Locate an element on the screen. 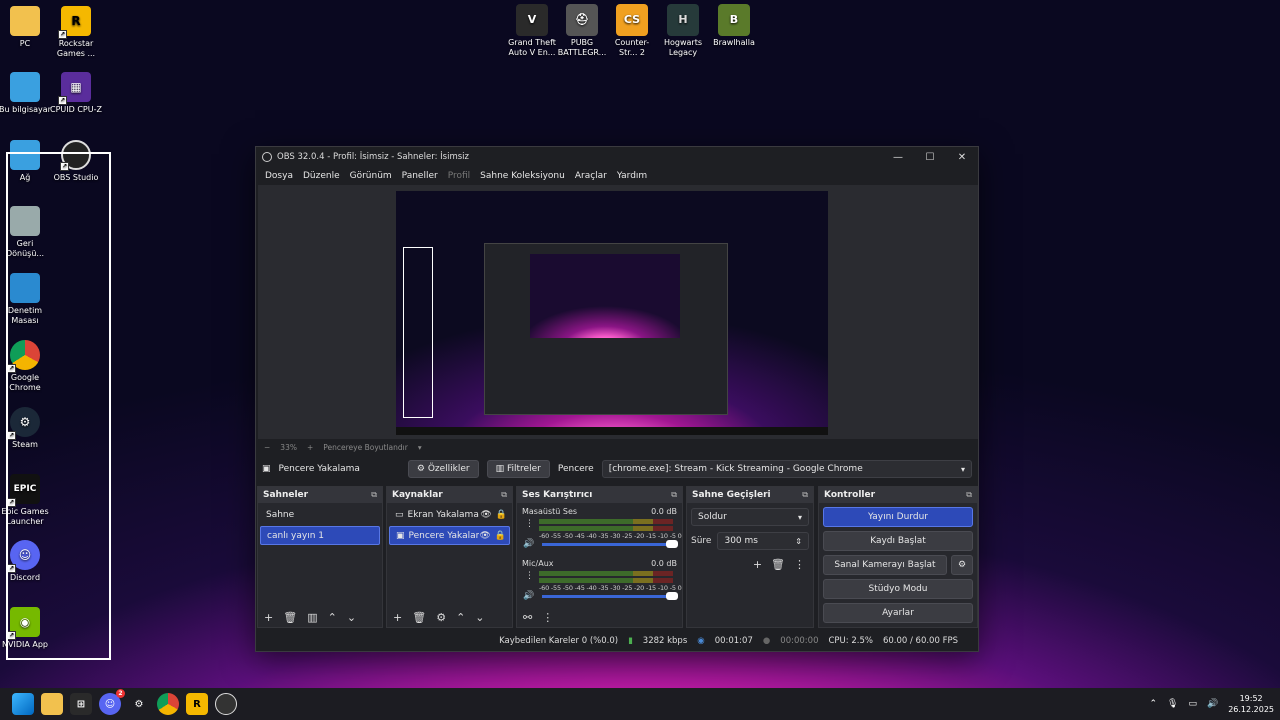  fit-to-window-button: Pencereye Boyutlandır is located at coordinates (365, 447).